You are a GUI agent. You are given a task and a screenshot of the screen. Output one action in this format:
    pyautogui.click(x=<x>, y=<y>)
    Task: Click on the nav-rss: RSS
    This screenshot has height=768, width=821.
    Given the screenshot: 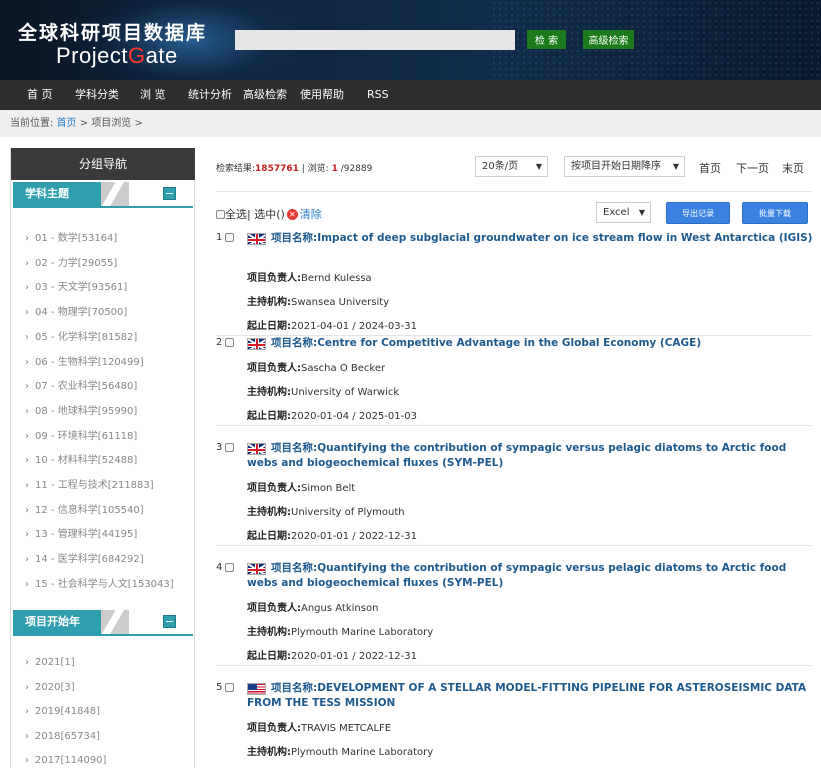 What is the action you would take?
    pyautogui.click(x=378, y=95)
    